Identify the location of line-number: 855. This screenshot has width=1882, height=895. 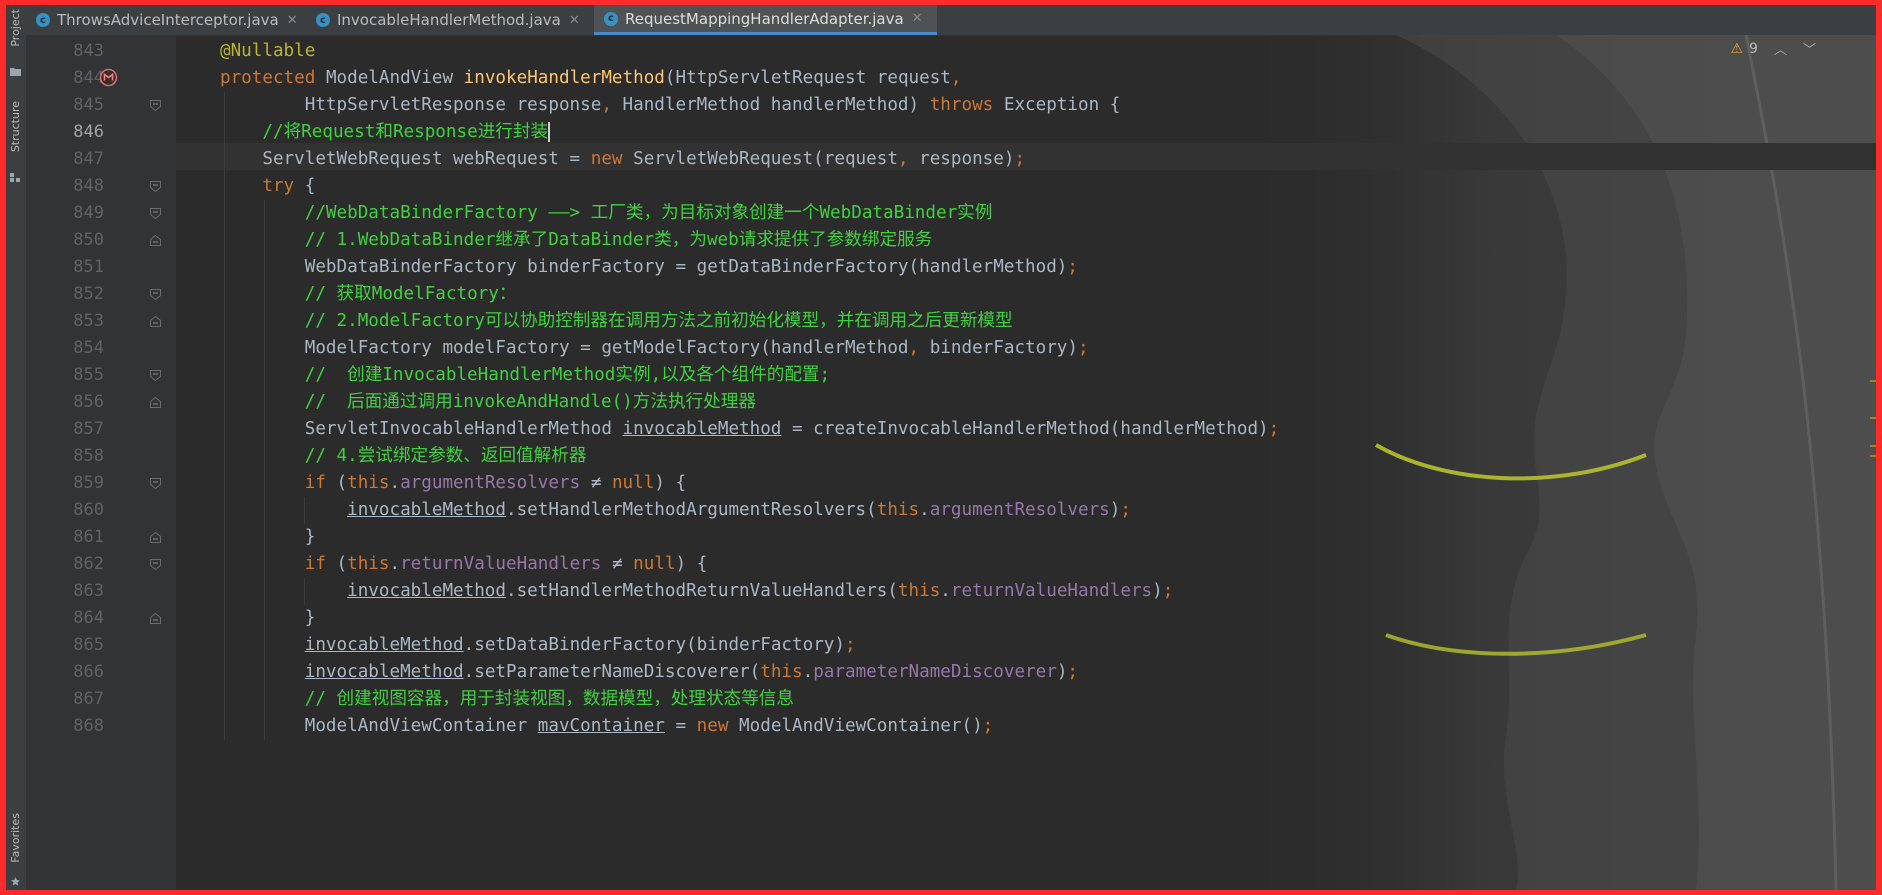
(72, 375).